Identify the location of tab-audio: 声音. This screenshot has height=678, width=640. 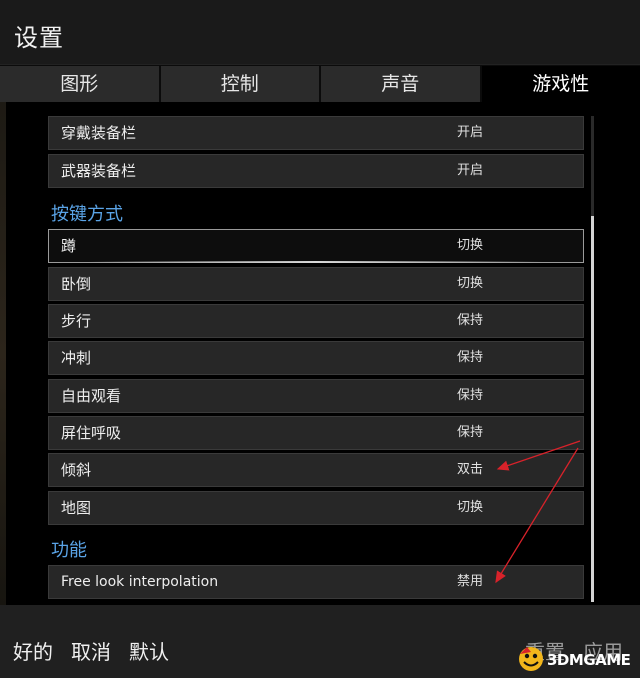
(400, 84).